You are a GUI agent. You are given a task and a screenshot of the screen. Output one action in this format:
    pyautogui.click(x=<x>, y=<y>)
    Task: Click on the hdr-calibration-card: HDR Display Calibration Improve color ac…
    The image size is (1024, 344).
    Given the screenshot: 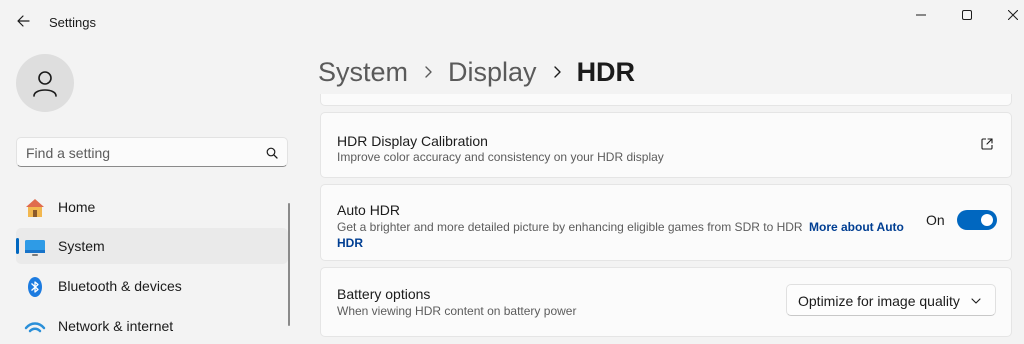 What is the action you would take?
    pyautogui.click(x=666, y=145)
    